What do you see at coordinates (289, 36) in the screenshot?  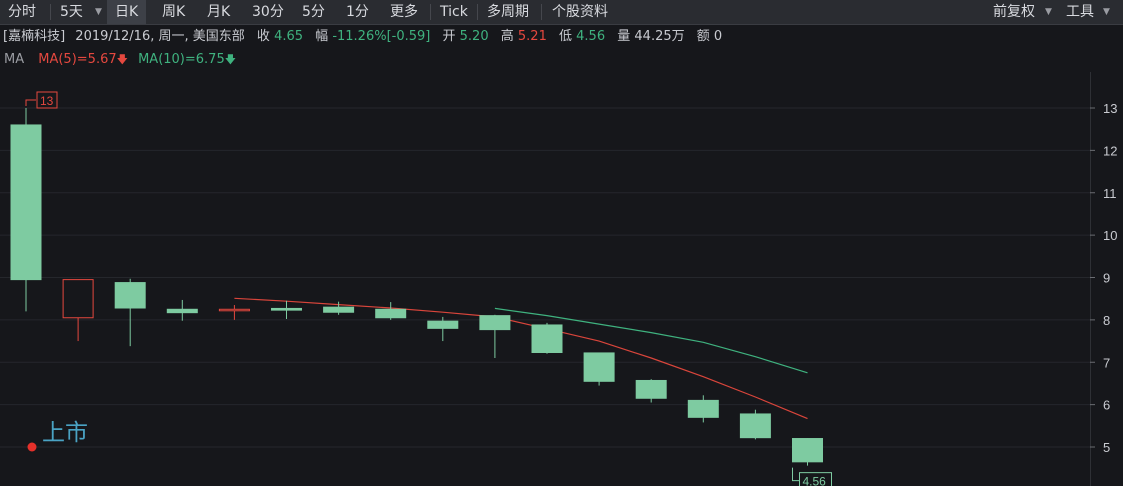 I see `close-value: 4.65` at bounding box center [289, 36].